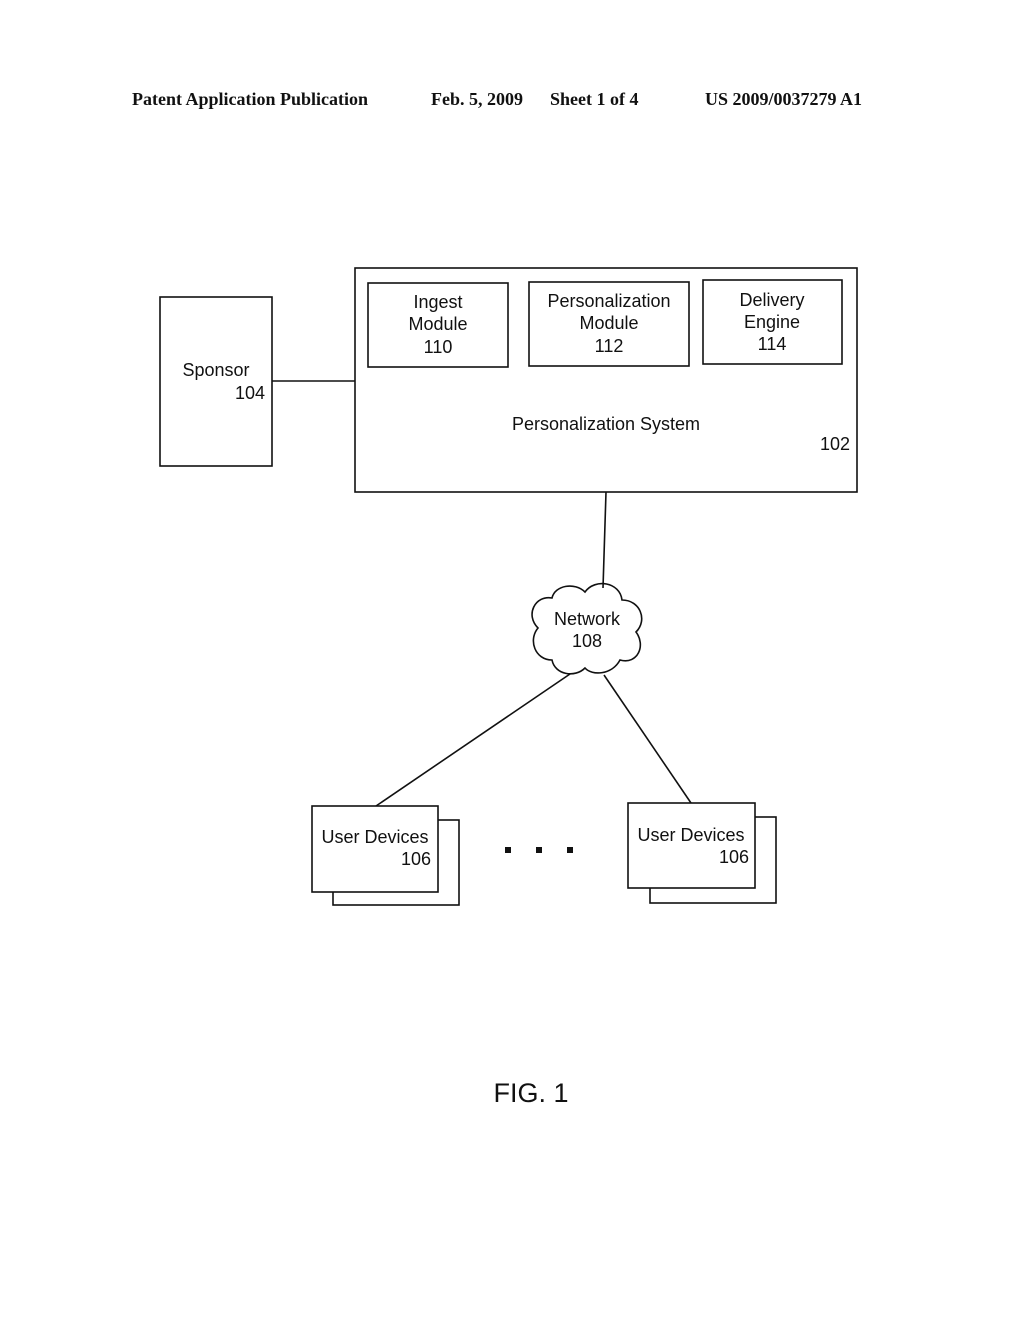 The image size is (1024, 1320). I want to click on user-devices-right-ref: 106, so click(734, 857).